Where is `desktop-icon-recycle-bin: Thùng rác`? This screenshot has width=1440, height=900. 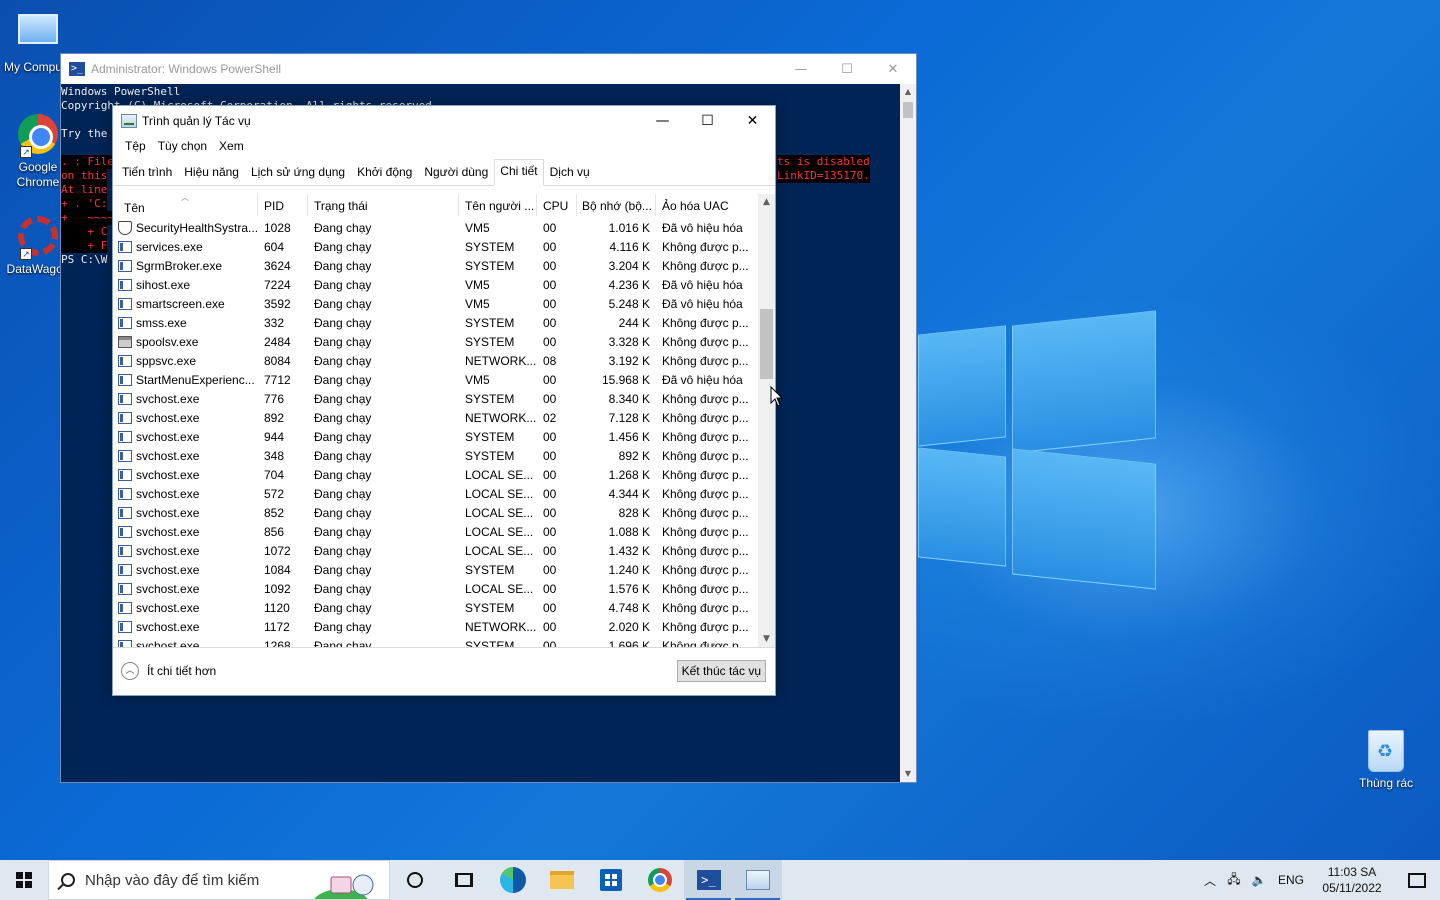 desktop-icon-recycle-bin: Thùng rác is located at coordinates (1386, 760).